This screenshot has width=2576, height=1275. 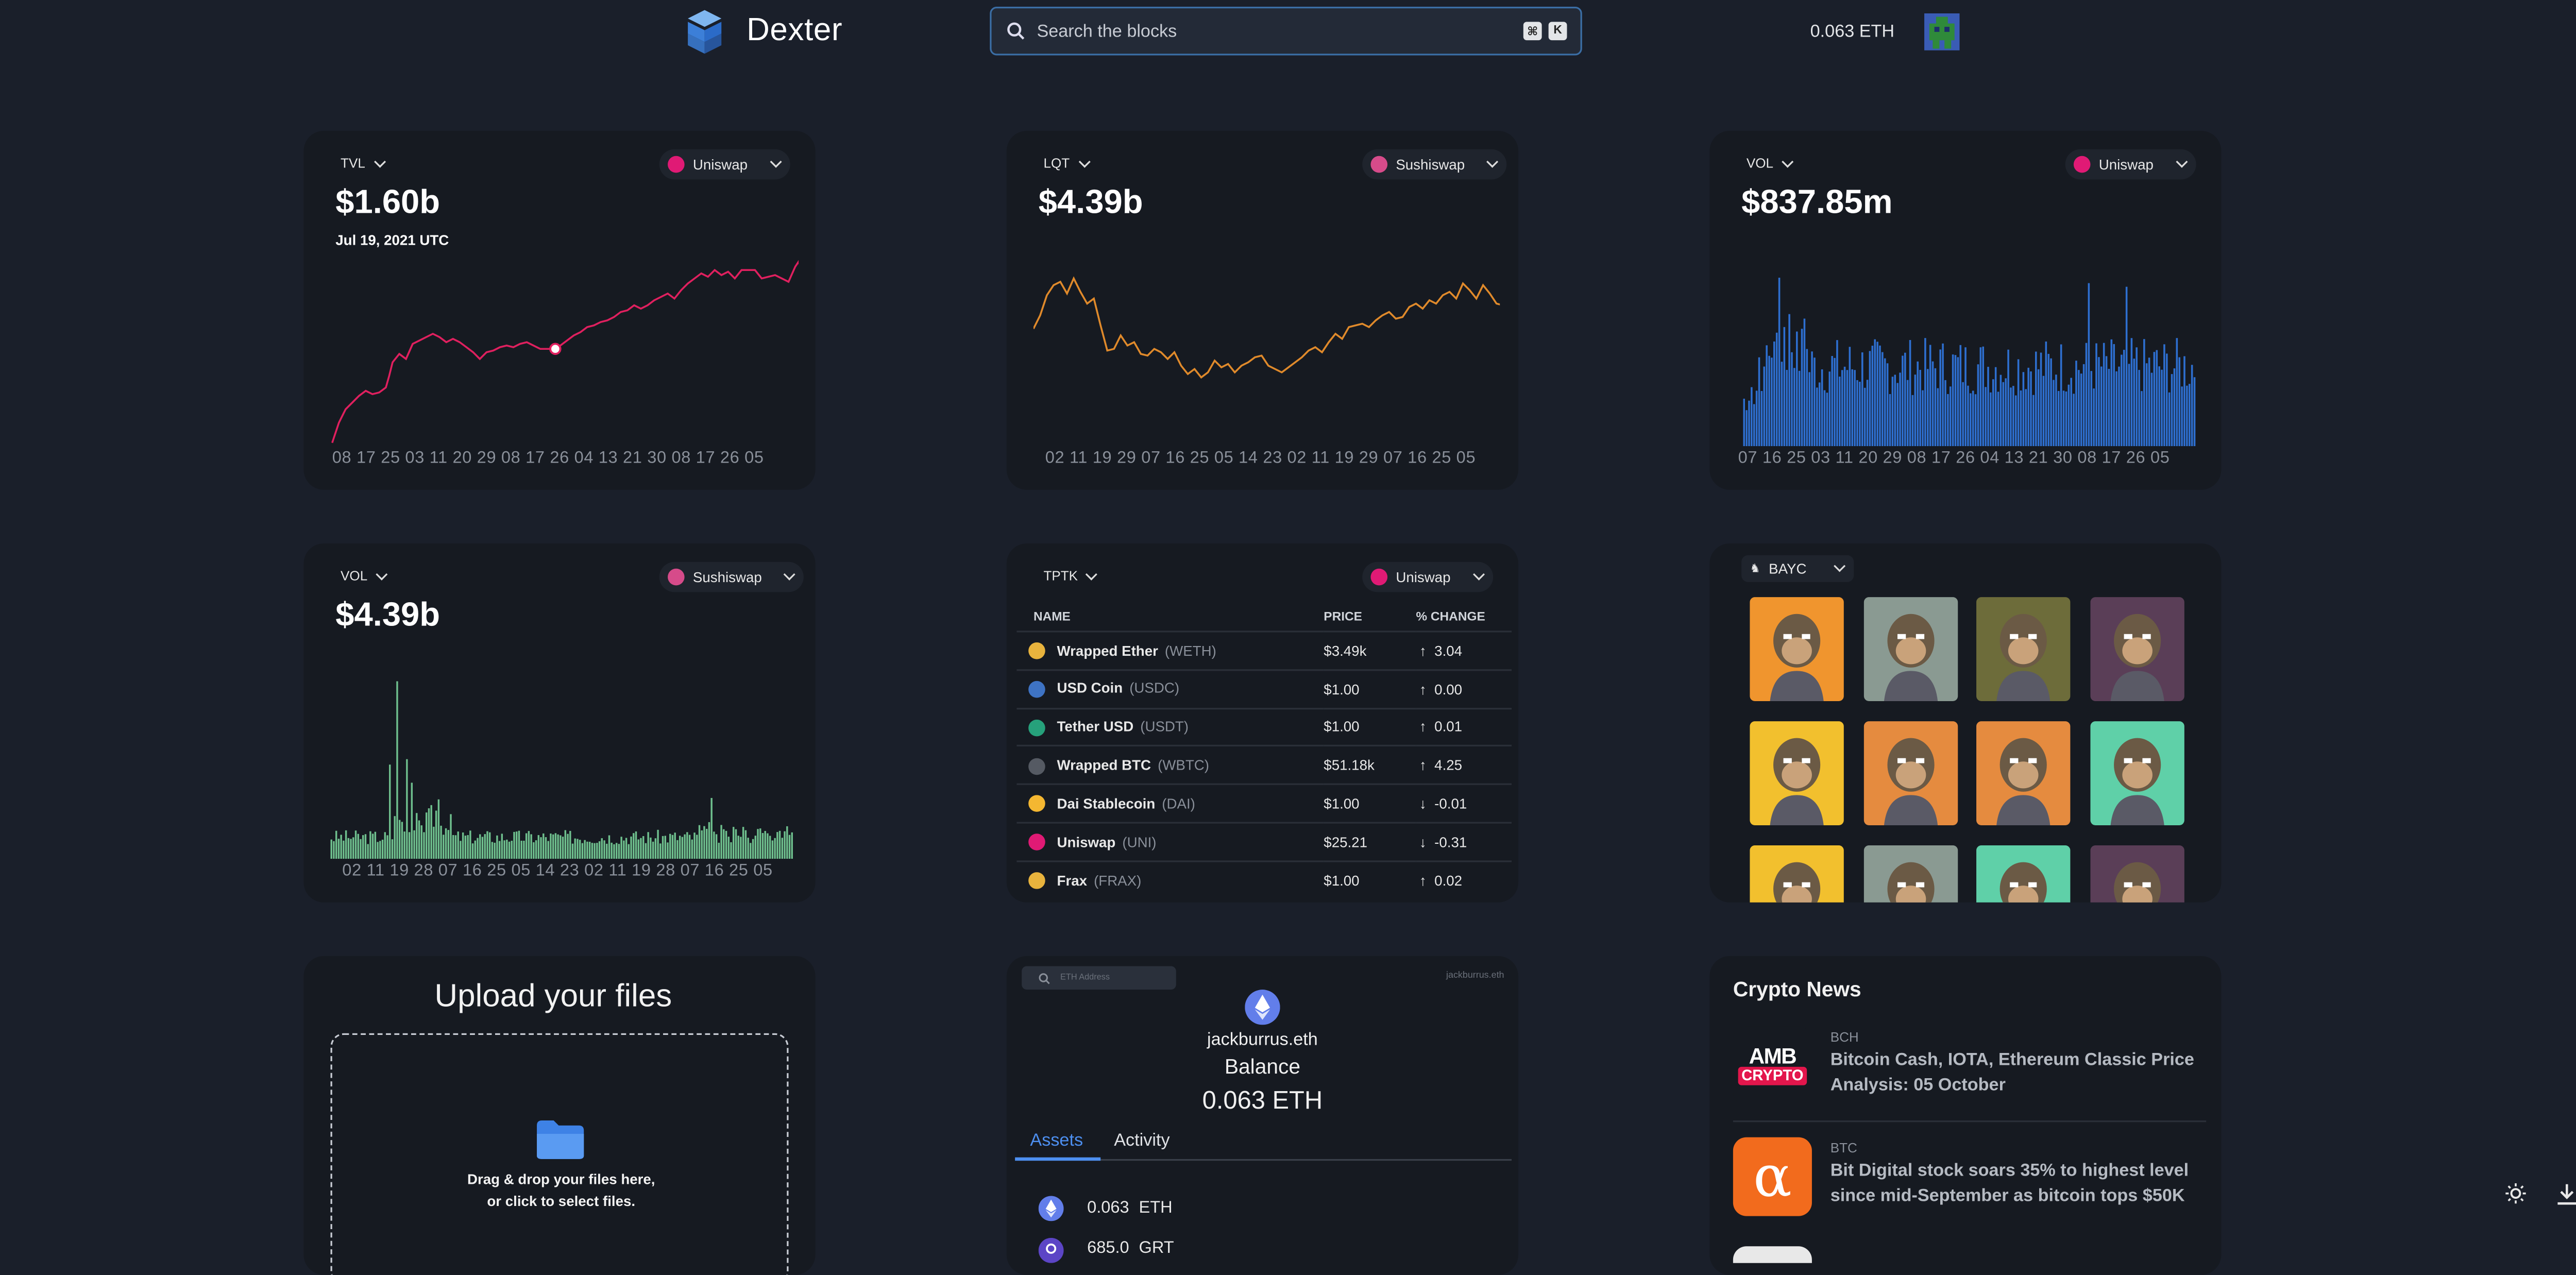 I want to click on token-row: USD Coin (USDC) $1.00 ↑ 0.00, so click(x=1264, y=688).